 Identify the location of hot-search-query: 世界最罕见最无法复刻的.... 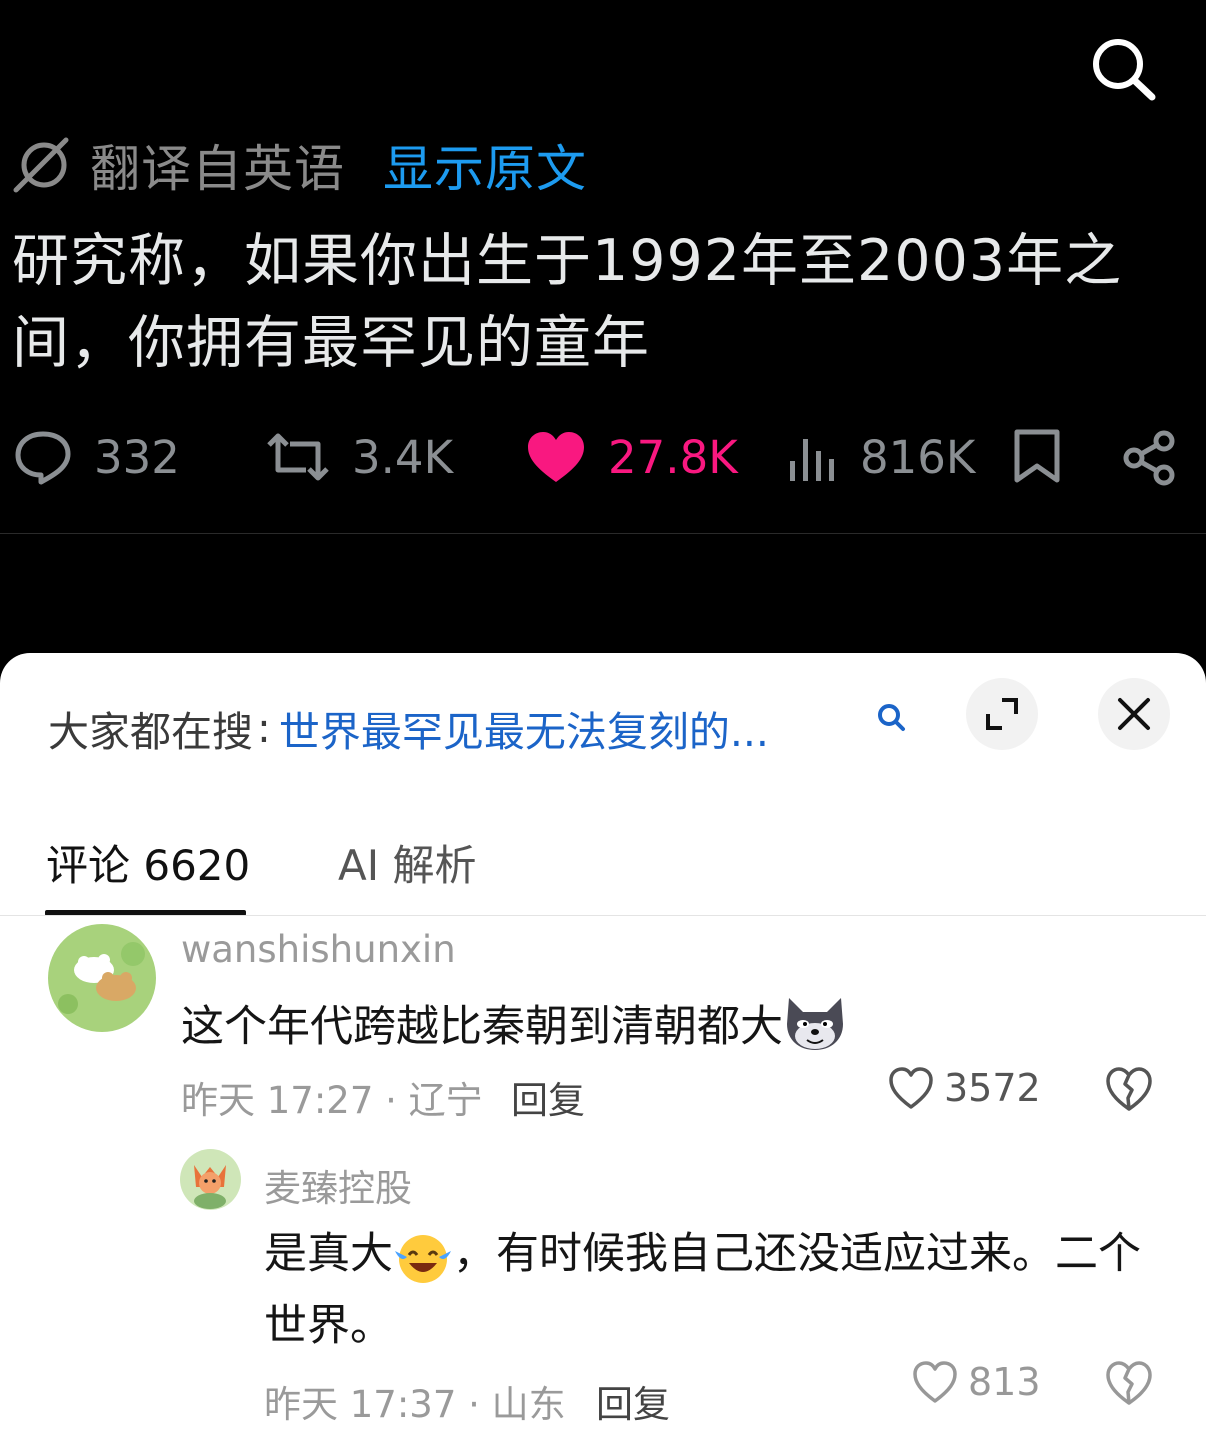
(524, 728).